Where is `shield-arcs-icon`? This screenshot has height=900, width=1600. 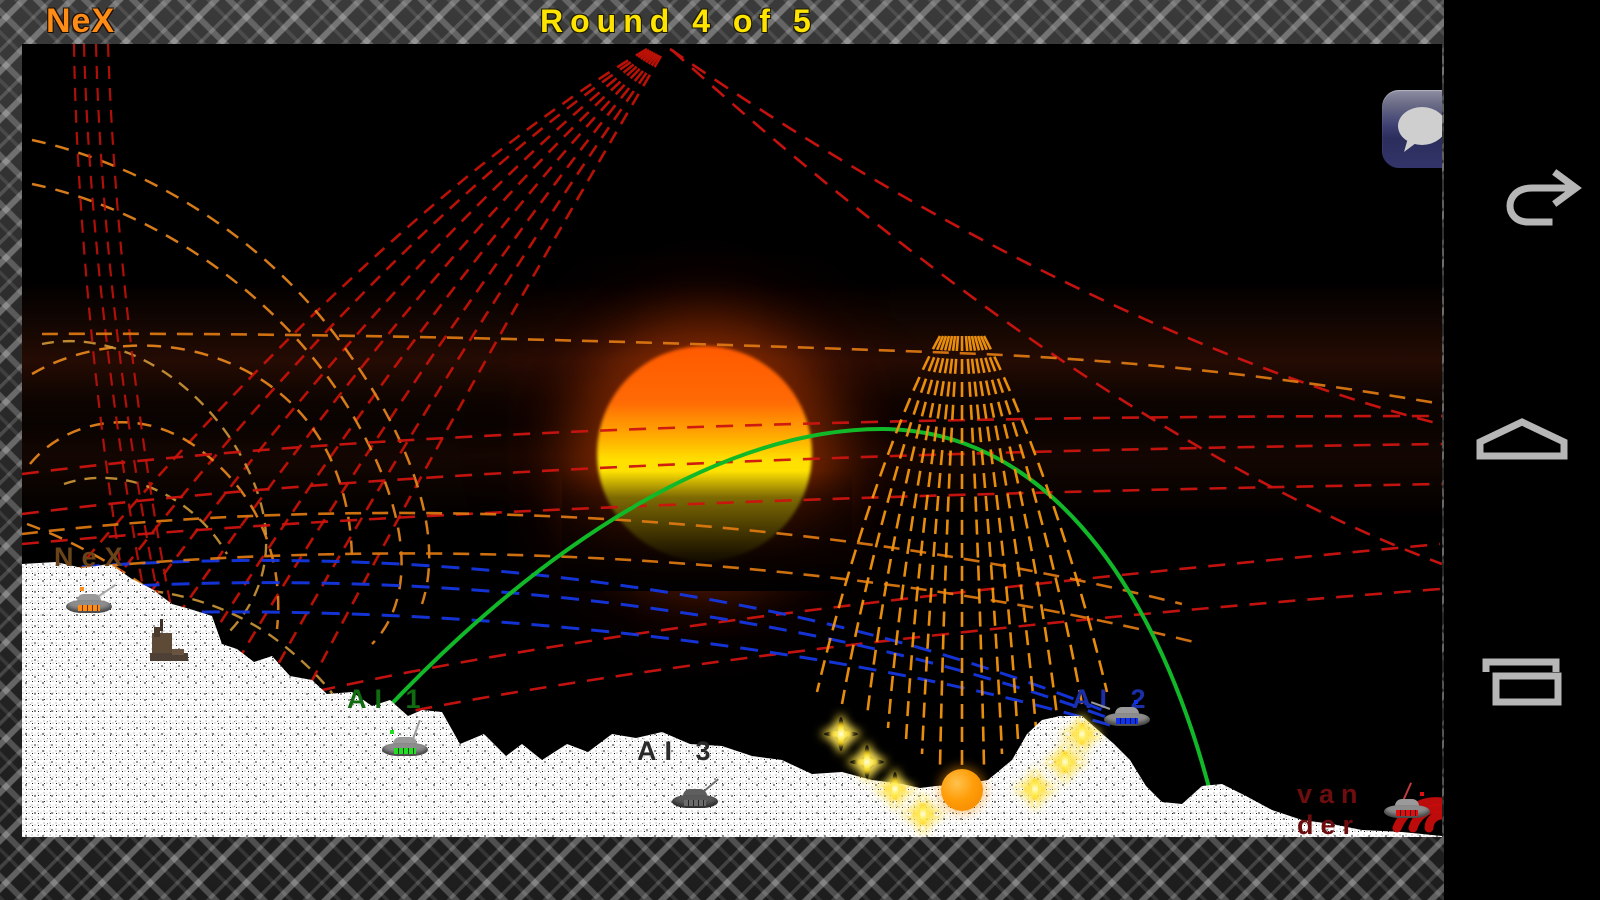 shield-arcs-icon is located at coordinates (1417, 815).